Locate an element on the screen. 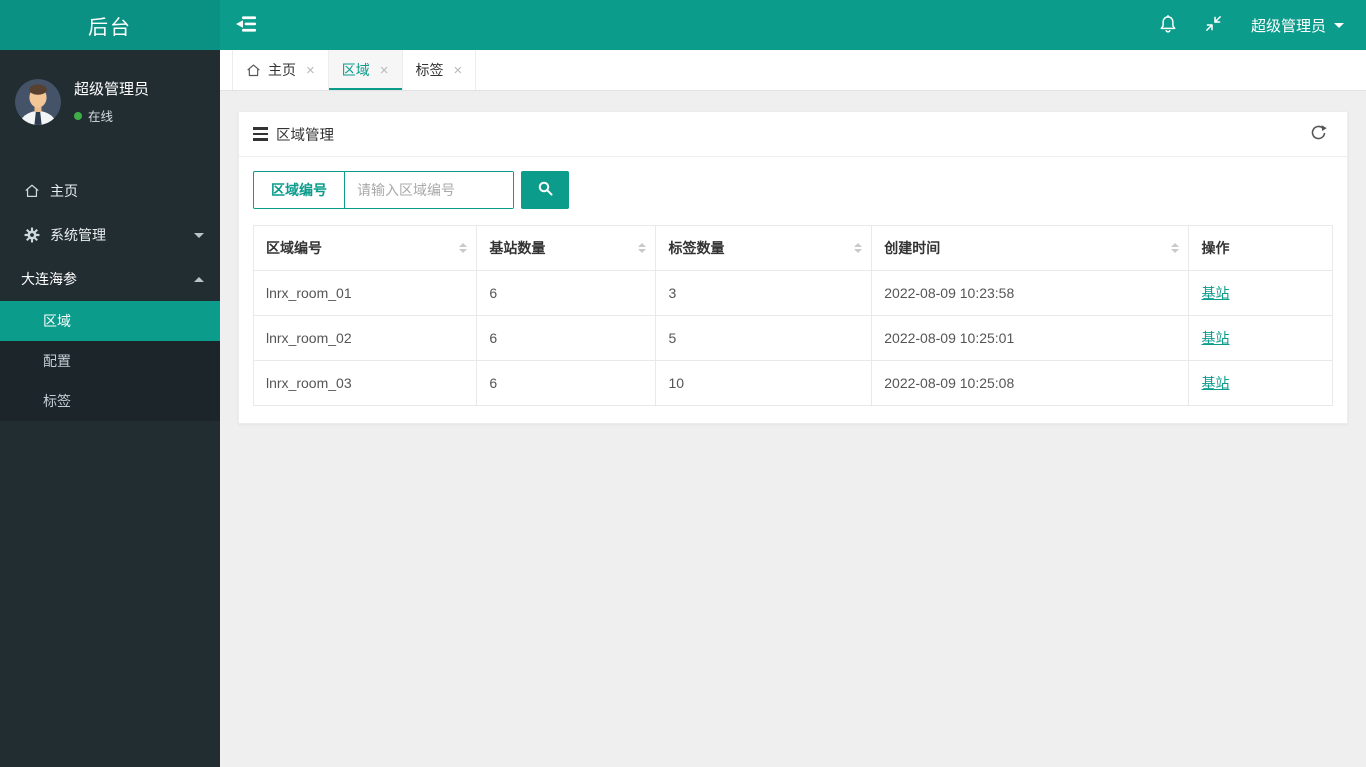 The height and width of the screenshot is (767, 1366). cell-created-at: 2022-08-09 10:25:01 is located at coordinates (1030, 338).